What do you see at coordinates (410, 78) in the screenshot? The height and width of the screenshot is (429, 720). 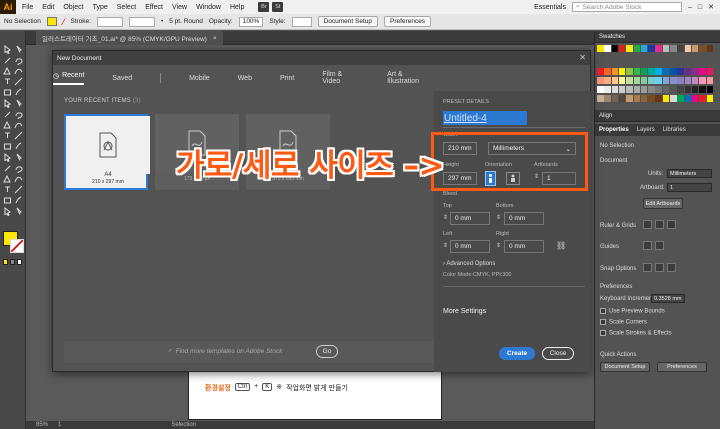 I see `tab-art-illustration: Art & Illustration` at bounding box center [410, 78].